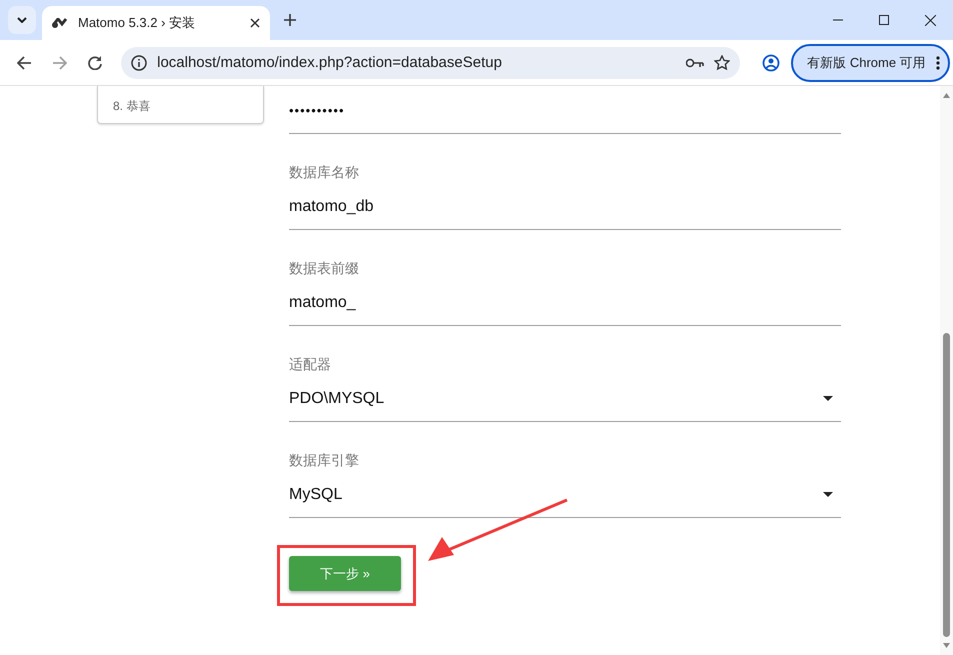  Describe the element at coordinates (722, 62) in the screenshot. I see `star-icon` at that location.